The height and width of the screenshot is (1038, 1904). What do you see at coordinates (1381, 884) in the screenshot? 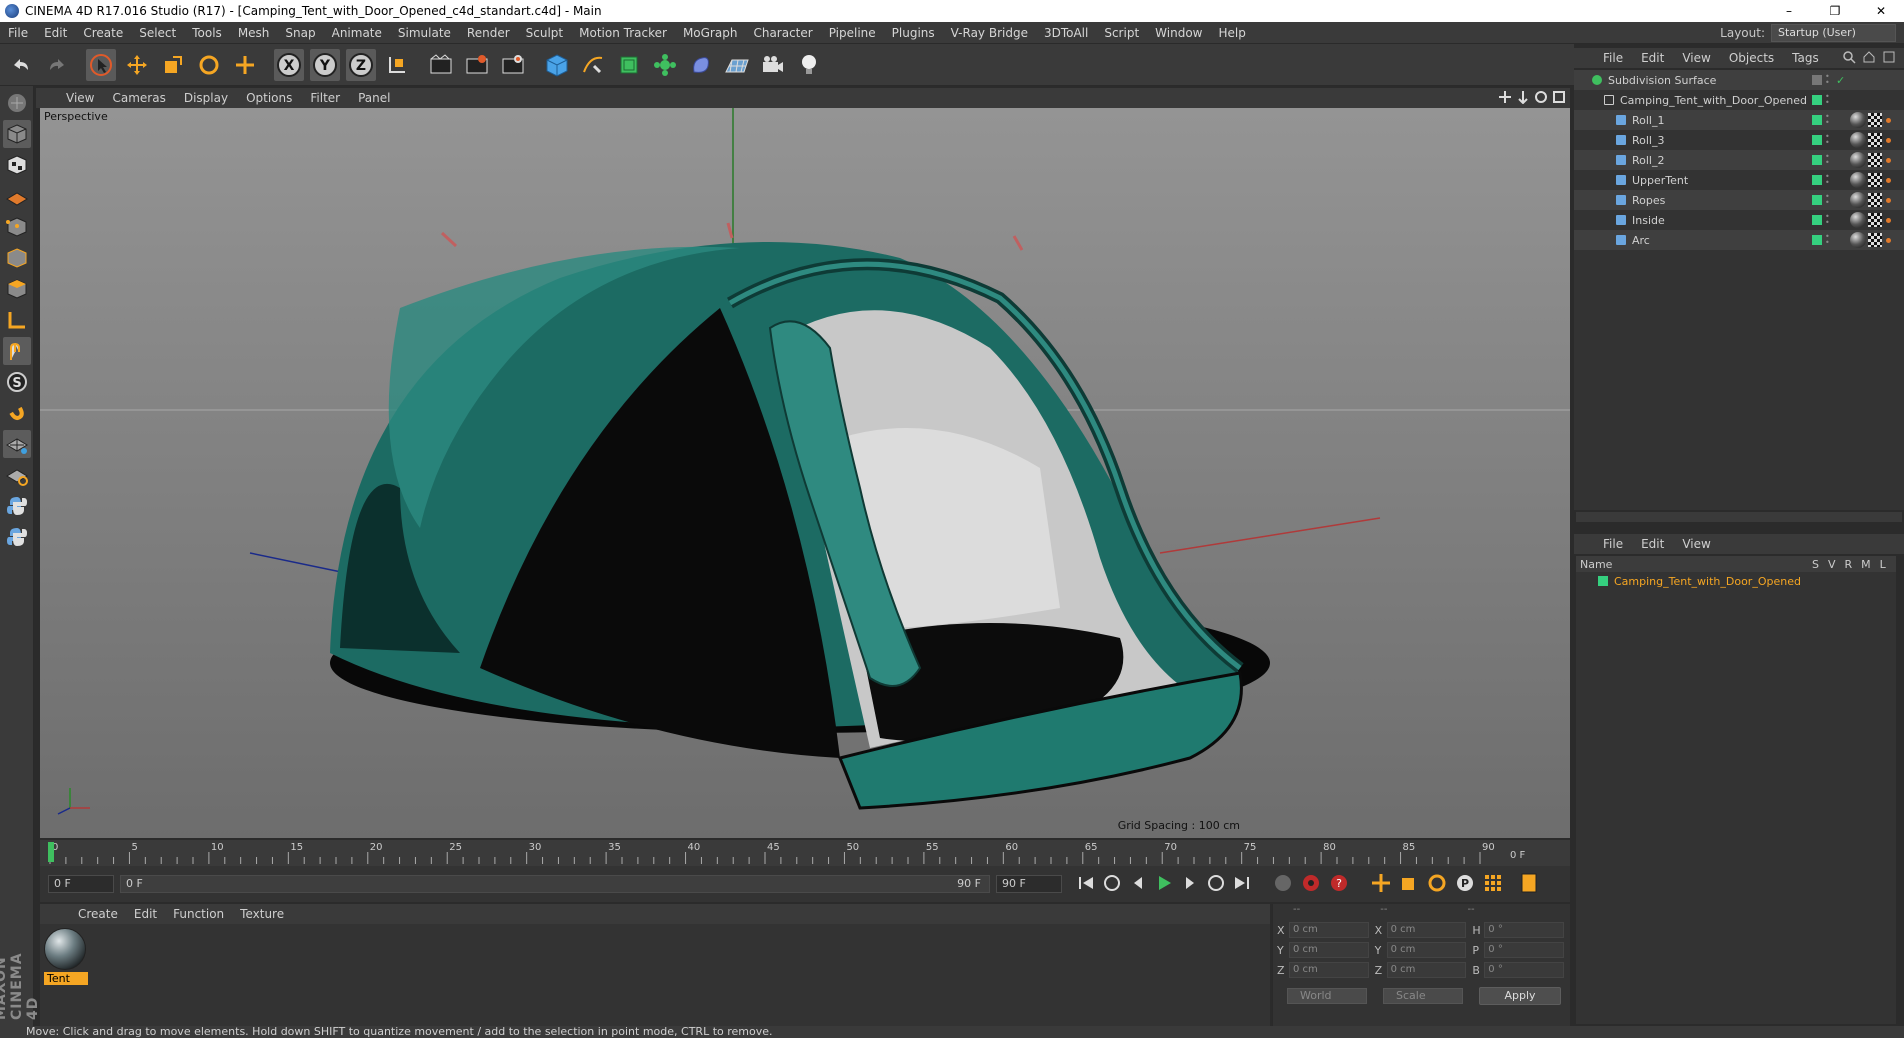
I see `key-position-icon` at bounding box center [1381, 884].